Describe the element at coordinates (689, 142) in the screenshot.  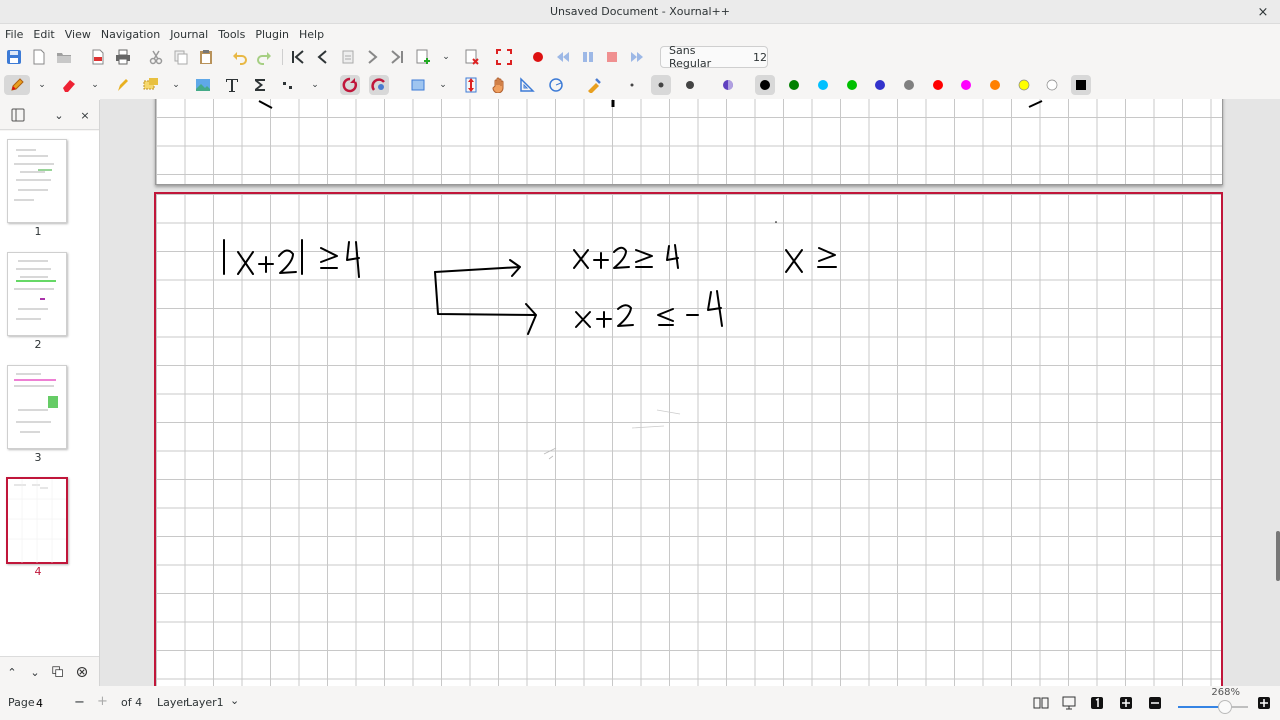
I see `page-3-sheet` at that location.